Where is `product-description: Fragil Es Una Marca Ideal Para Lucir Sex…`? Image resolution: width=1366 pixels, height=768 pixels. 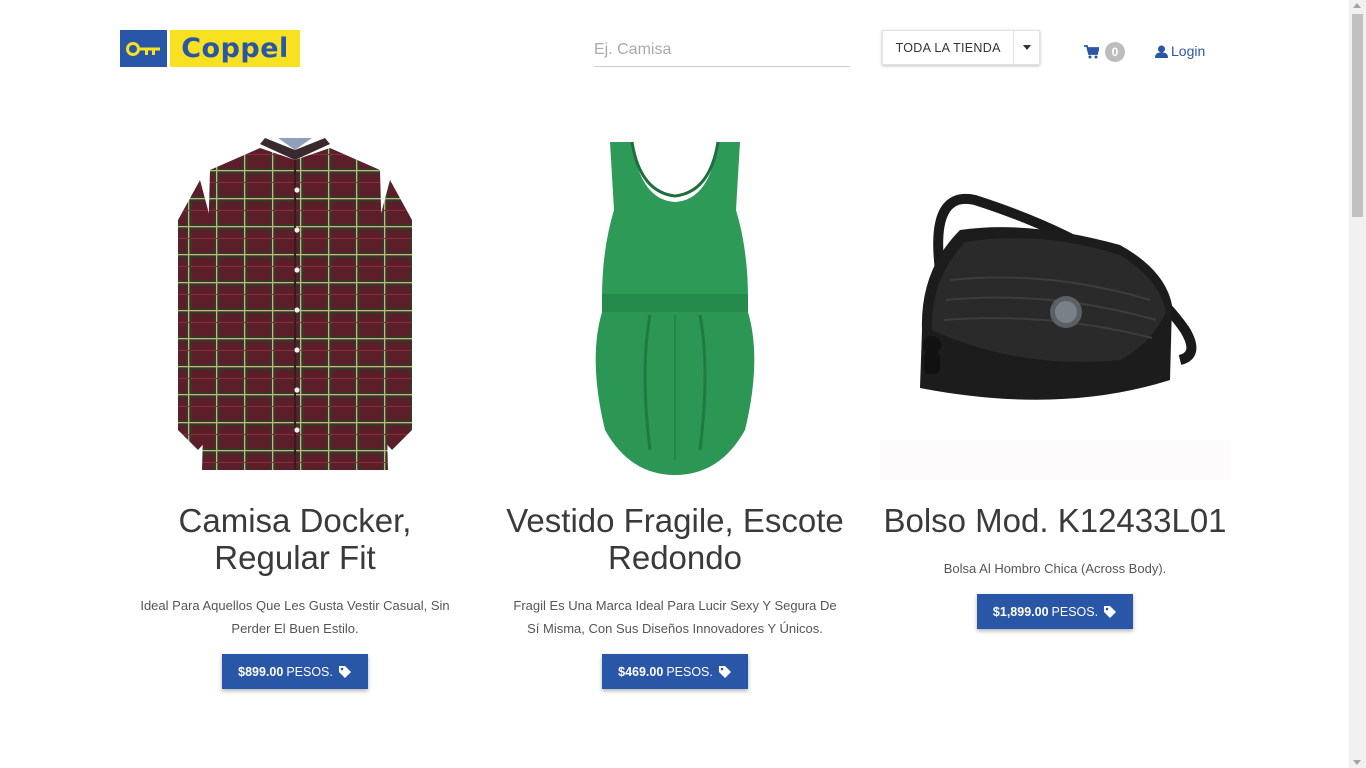 product-description: Fragil Es Una Marca Ideal Para Lucir Sex… is located at coordinates (675, 617).